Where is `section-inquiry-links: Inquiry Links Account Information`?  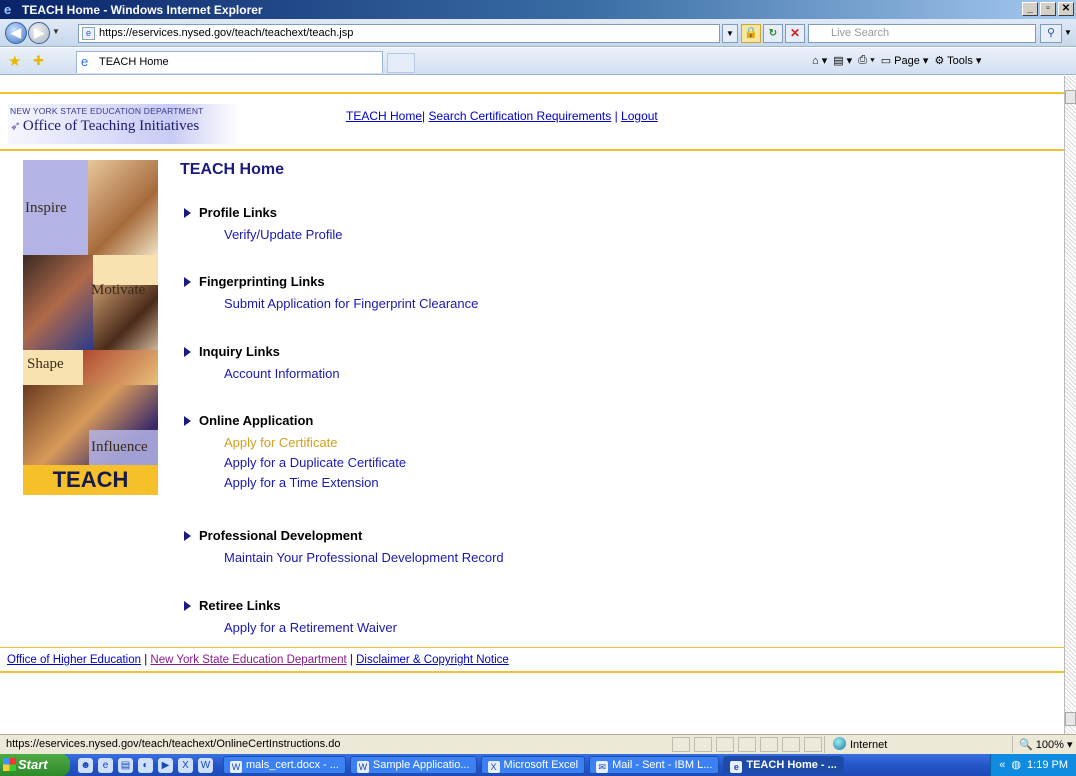 section-inquiry-links: Inquiry Links Account Information is located at coordinates (262, 363).